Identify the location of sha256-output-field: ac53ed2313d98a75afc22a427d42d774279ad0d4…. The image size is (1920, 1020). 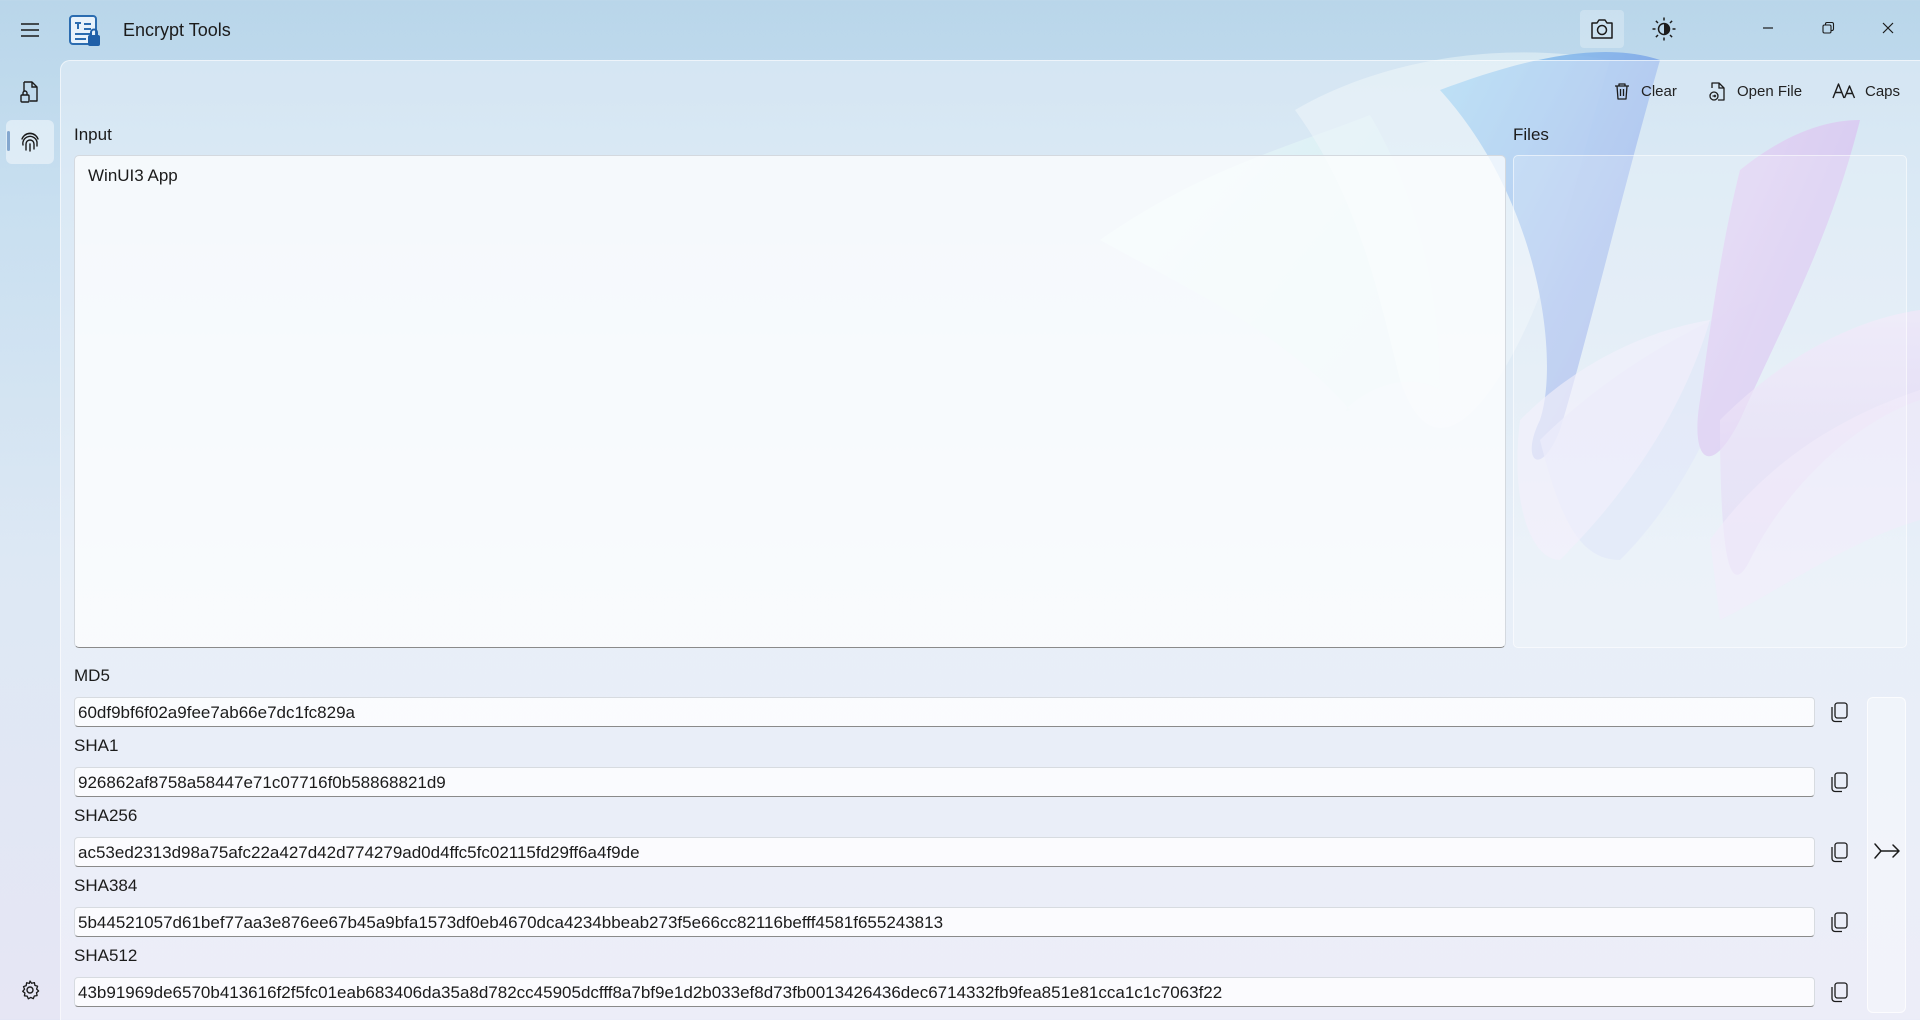
(944, 852).